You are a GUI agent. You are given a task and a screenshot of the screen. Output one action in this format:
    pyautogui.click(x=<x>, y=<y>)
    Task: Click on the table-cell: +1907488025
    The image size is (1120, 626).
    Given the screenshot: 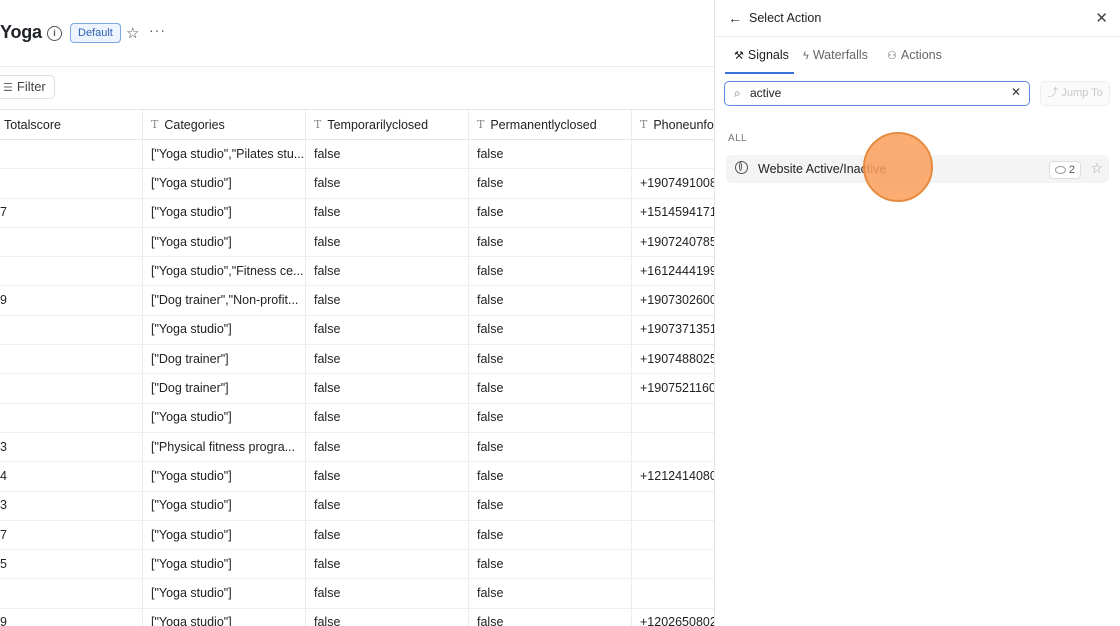 What is the action you would take?
    pyautogui.click(x=673, y=358)
    